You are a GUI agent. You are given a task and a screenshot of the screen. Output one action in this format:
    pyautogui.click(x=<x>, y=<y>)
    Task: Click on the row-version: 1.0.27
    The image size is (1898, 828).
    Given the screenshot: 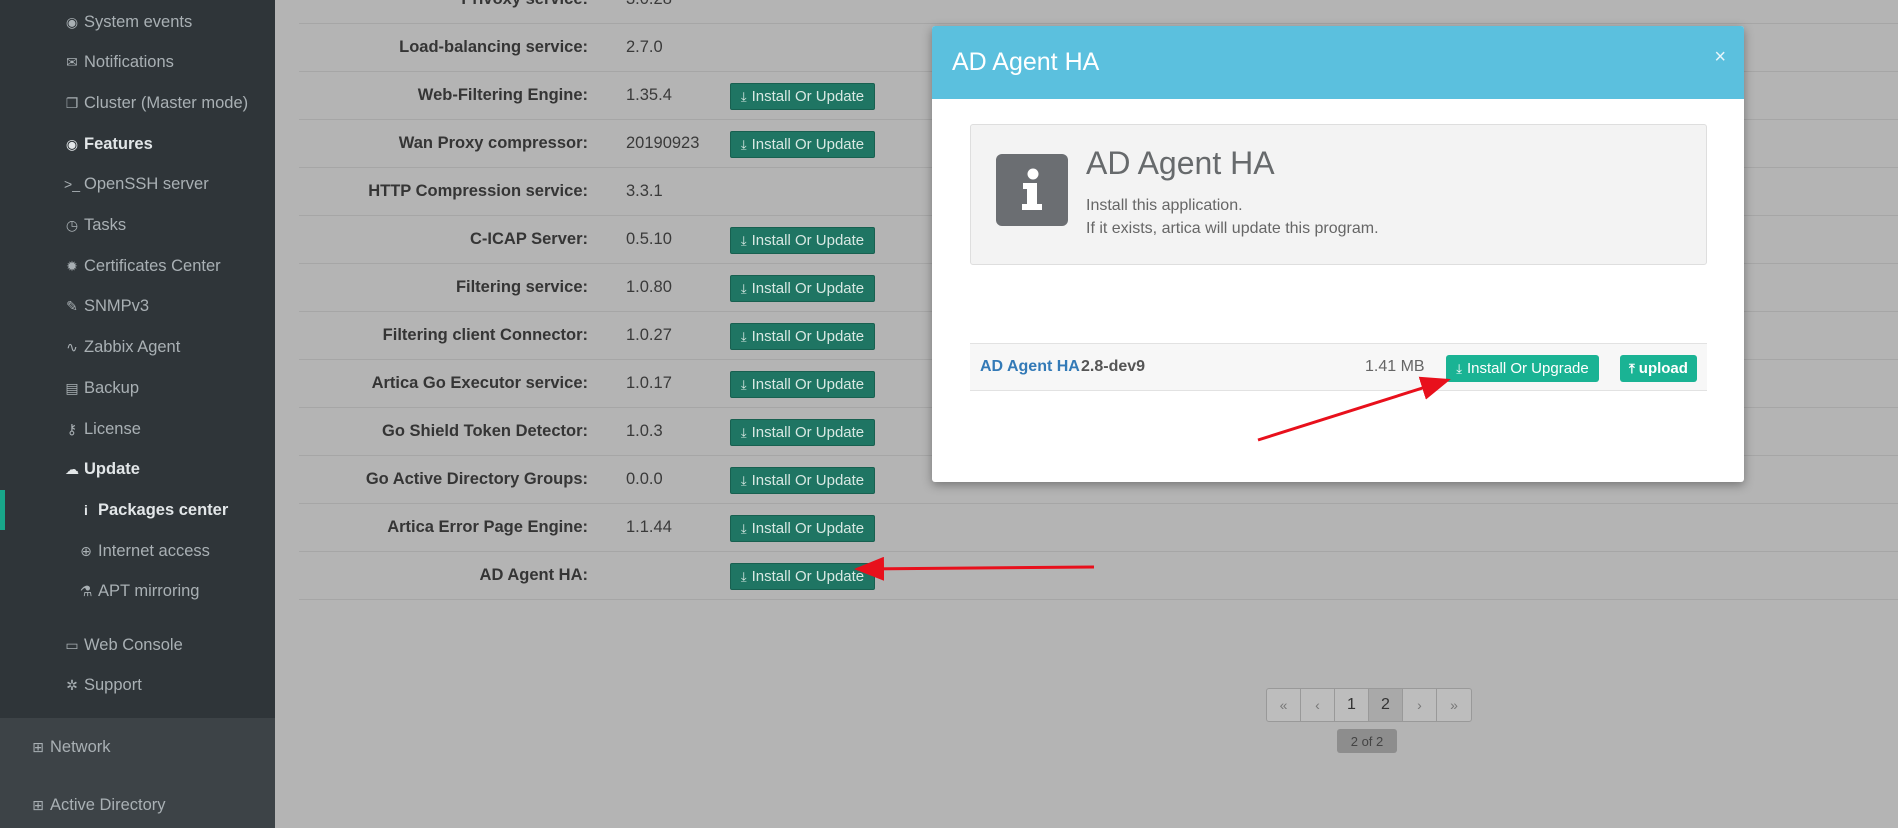 What is the action you would take?
    pyautogui.click(x=649, y=335)
    